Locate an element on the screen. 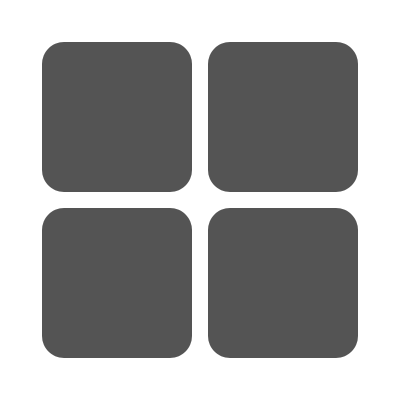 Image resolution: width=400 pixels, height=400 pixels. grid-tile-bottom-right is located at coordinates (283, 283).